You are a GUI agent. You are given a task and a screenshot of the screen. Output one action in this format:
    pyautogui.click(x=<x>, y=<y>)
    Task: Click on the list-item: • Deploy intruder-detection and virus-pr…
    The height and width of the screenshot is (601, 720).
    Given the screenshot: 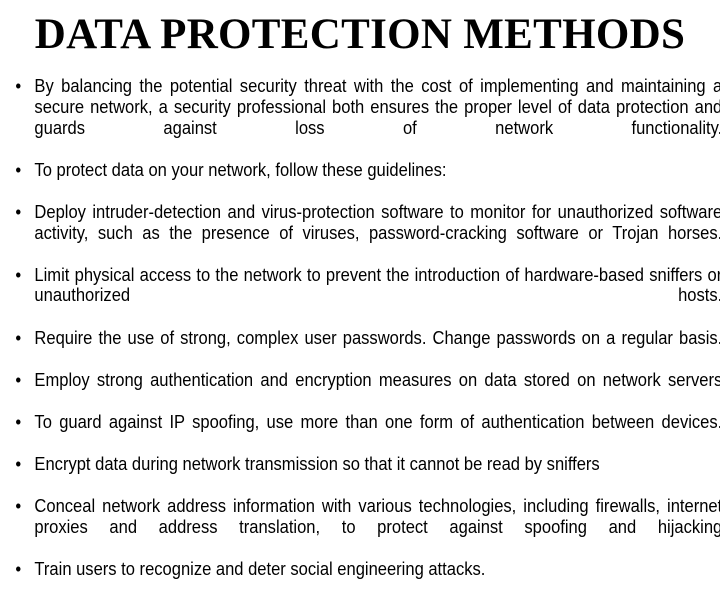 What is the action you would take?
    pyautogui.click(x=365, y=232)
    